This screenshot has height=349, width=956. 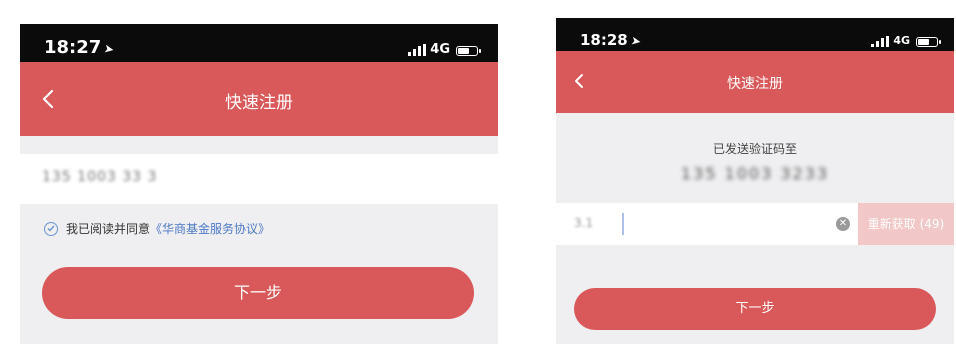 What do you see at coordinates (210, 228) in the screenshot?
I see `agreement-link: 《华商基金服务协议》` at bounding box center [210, 228].